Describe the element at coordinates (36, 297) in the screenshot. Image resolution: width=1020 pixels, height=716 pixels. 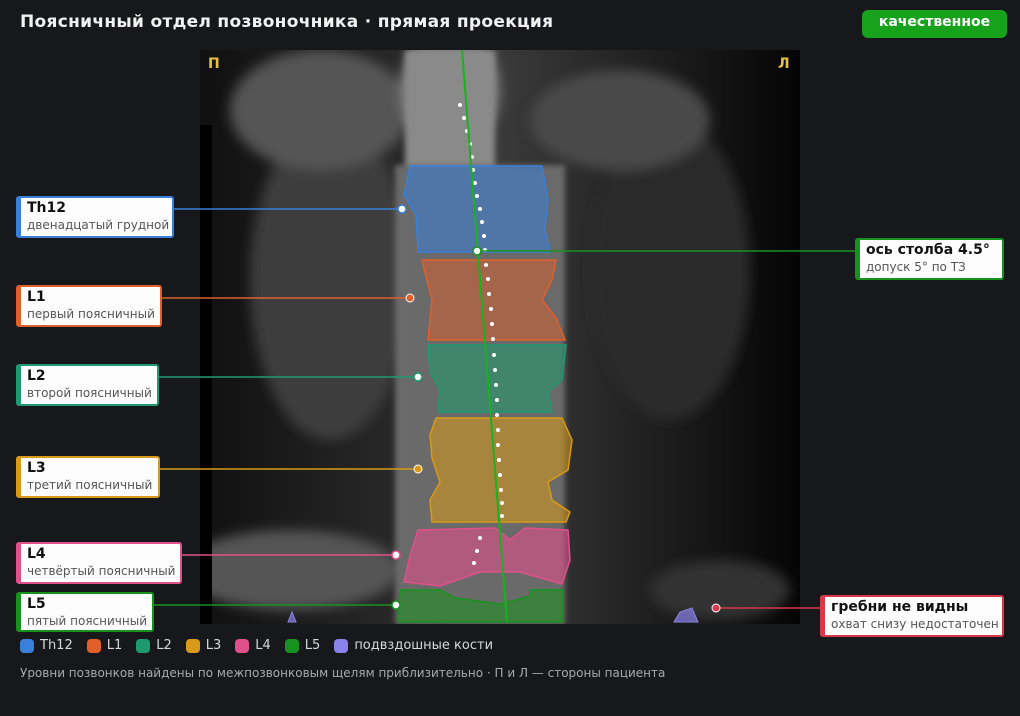
I see `callout-l1-label: L1` at that location.